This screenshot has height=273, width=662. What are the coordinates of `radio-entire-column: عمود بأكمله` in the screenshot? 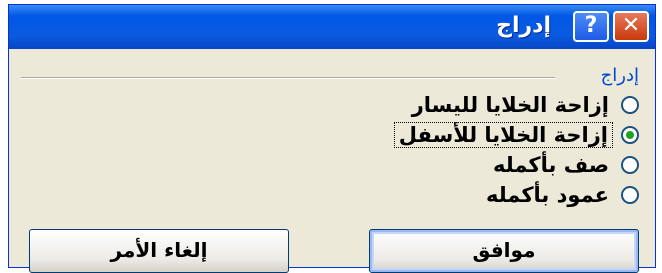 It's located at (560, 195).